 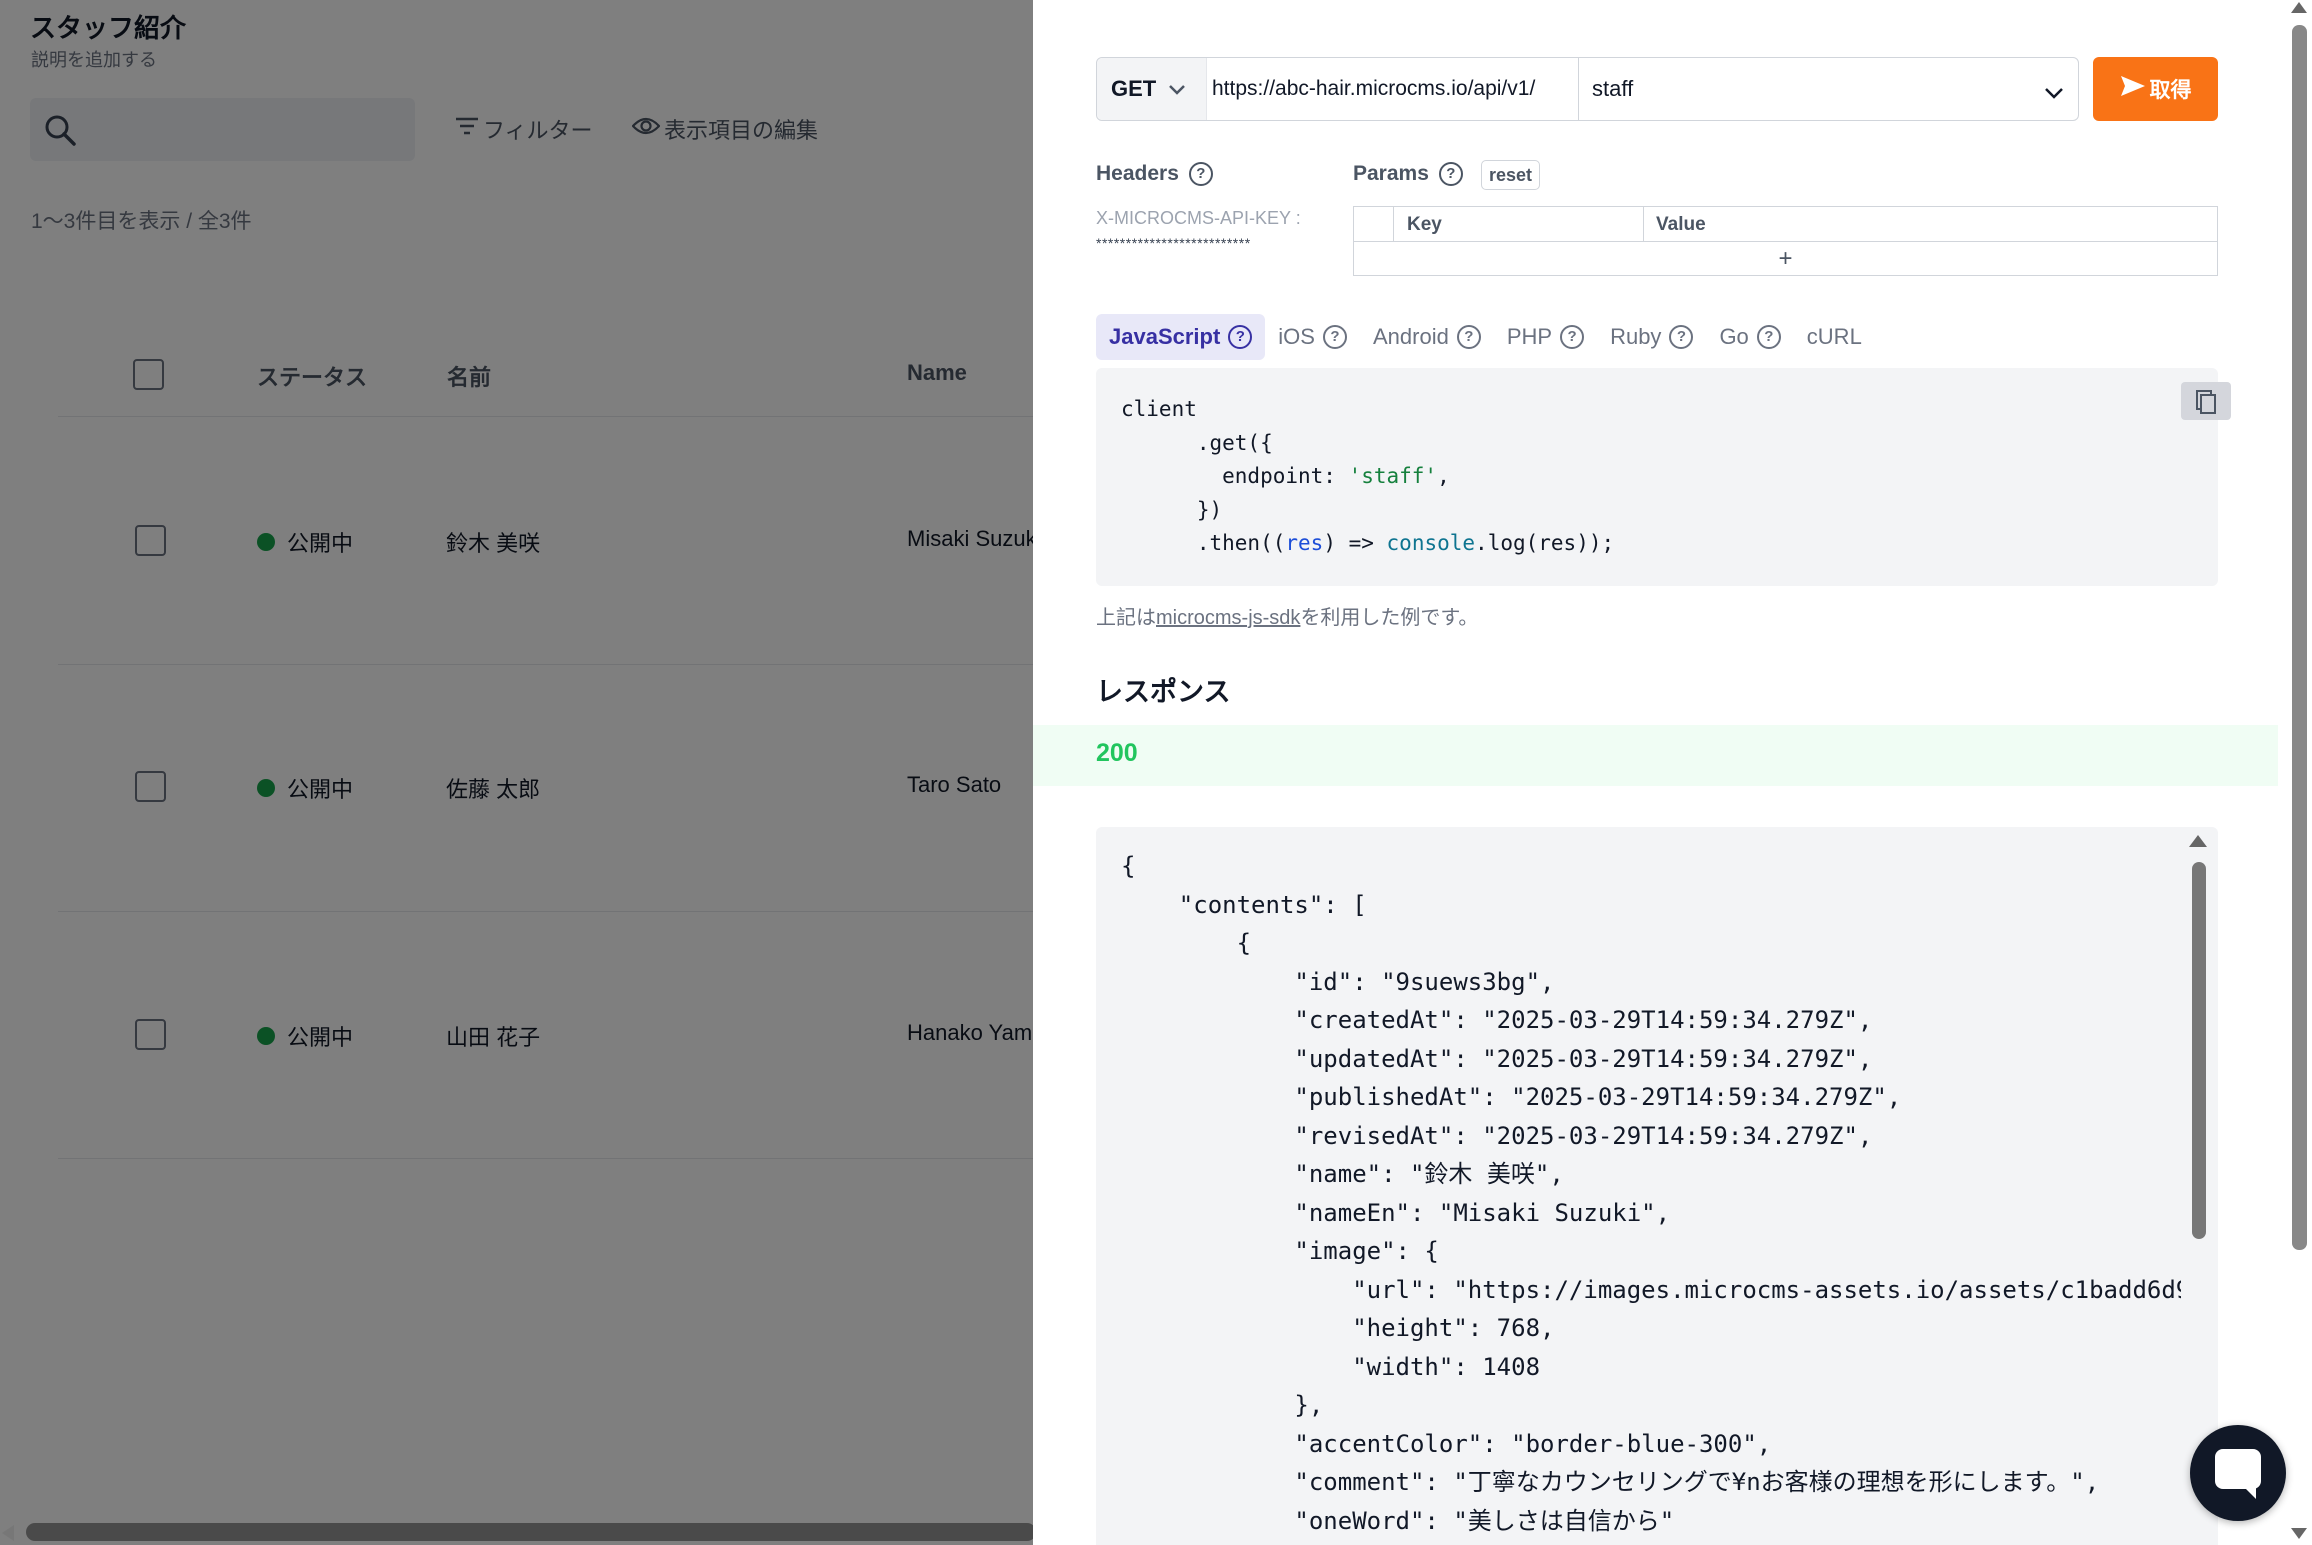 What do you see at coordinates (1312, 337) in the screenshot?
I see `tab-ios: iOS ?` at bounding box center [1312, 337].